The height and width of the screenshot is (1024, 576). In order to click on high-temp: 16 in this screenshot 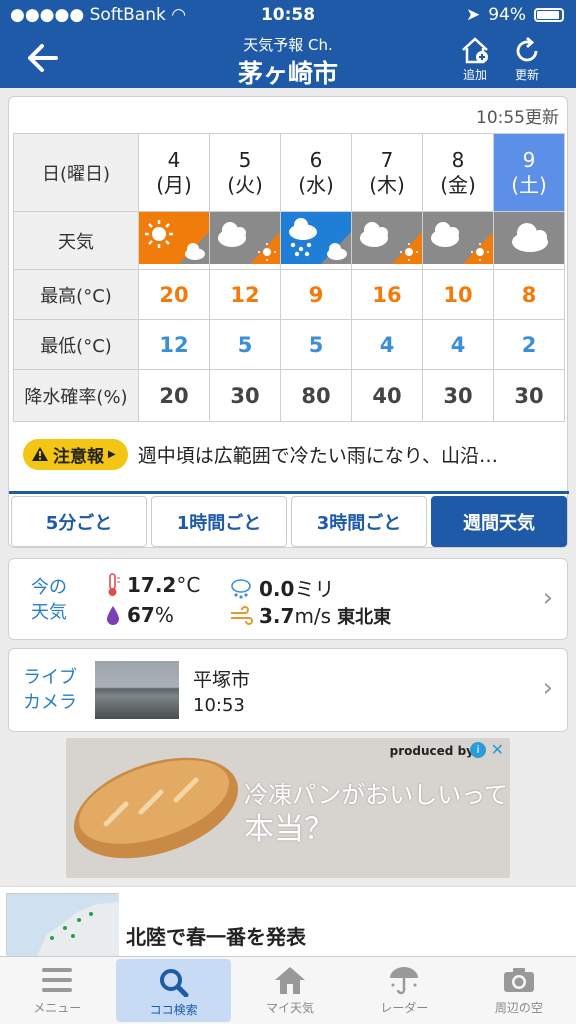, I will do `click(387, 294)`.